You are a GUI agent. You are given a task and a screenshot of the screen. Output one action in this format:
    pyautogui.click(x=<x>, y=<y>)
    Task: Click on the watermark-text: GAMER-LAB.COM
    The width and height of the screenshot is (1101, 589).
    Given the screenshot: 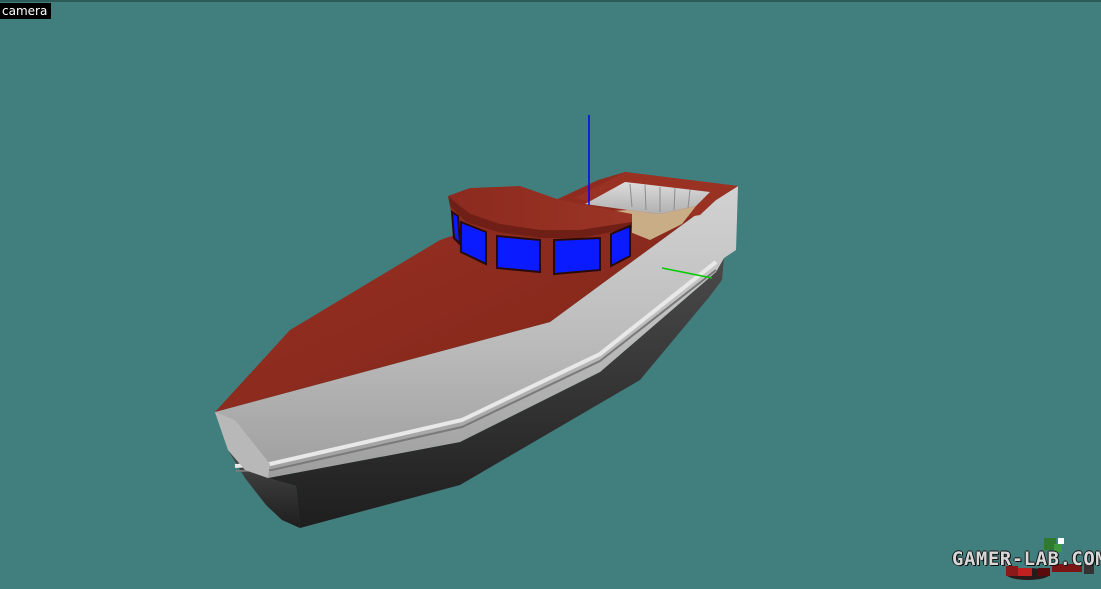 What is the action you would take?
    pyautogui.click(x=1026, y=559)
    